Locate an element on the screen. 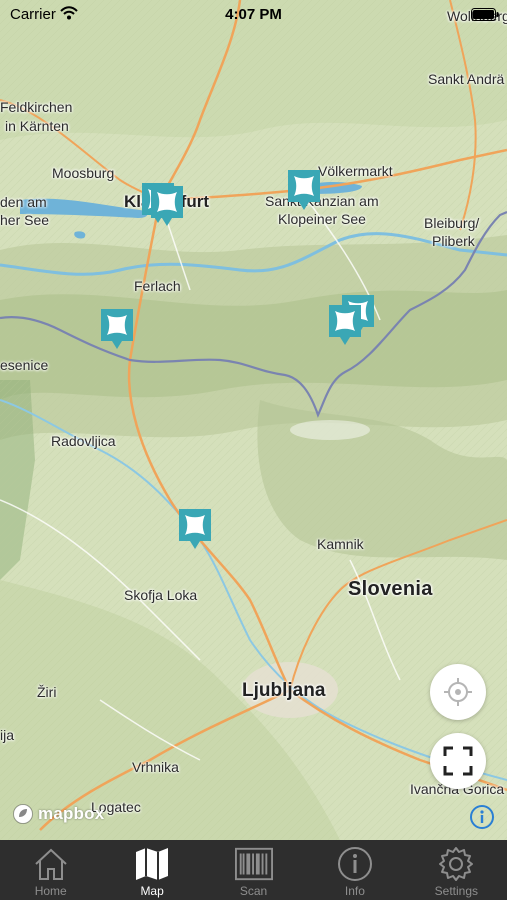 The height and width of the screenshot is (900, 507). locate-me-button is located at coordinates (458, 692).